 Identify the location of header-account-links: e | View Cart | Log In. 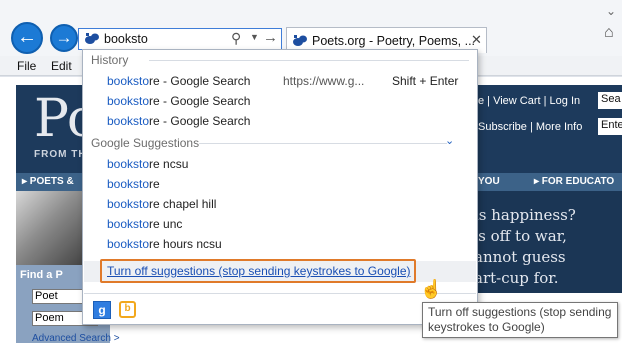
(529, 101).